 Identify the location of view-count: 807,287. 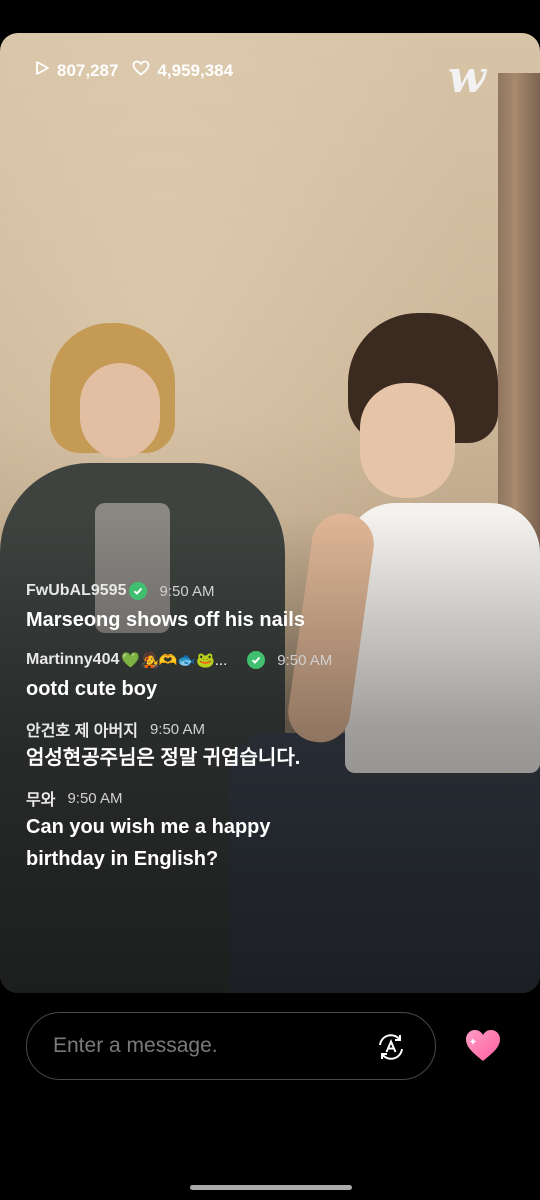
(76, 70).